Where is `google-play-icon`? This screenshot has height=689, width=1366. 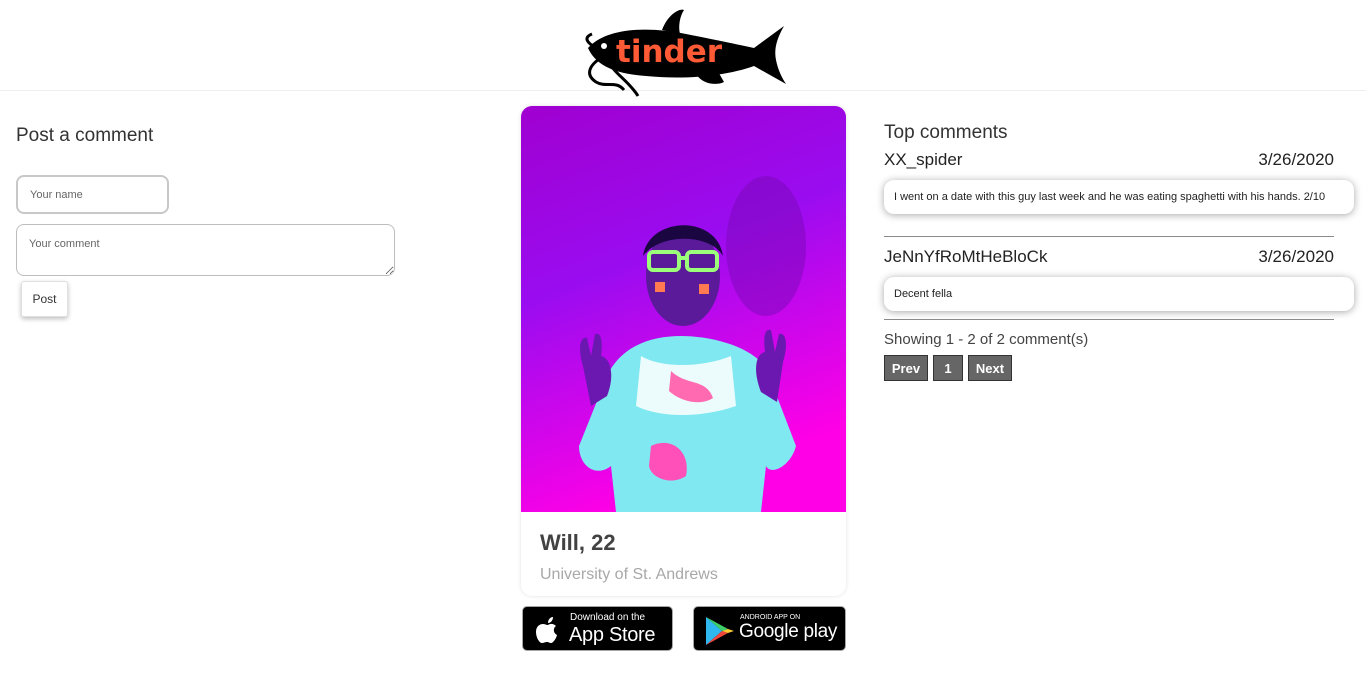
google-play-icon is located at coordinates (720, 631).